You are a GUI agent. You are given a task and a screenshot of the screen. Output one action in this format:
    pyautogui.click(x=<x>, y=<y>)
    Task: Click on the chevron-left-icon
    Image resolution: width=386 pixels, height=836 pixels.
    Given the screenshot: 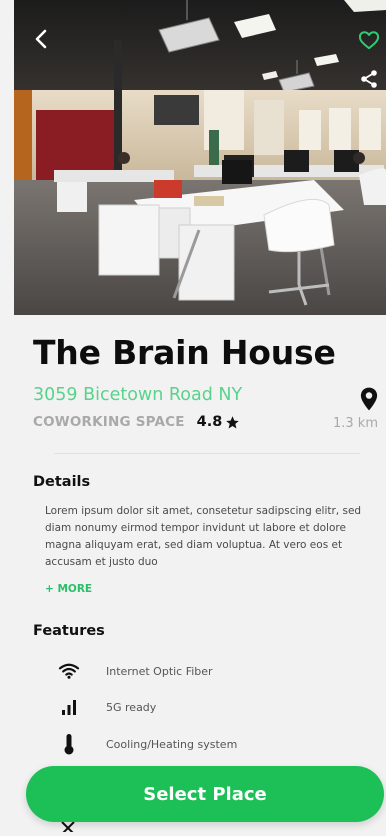 What is the action you would take?
    pyautogui.click(x=41, y=39)
    